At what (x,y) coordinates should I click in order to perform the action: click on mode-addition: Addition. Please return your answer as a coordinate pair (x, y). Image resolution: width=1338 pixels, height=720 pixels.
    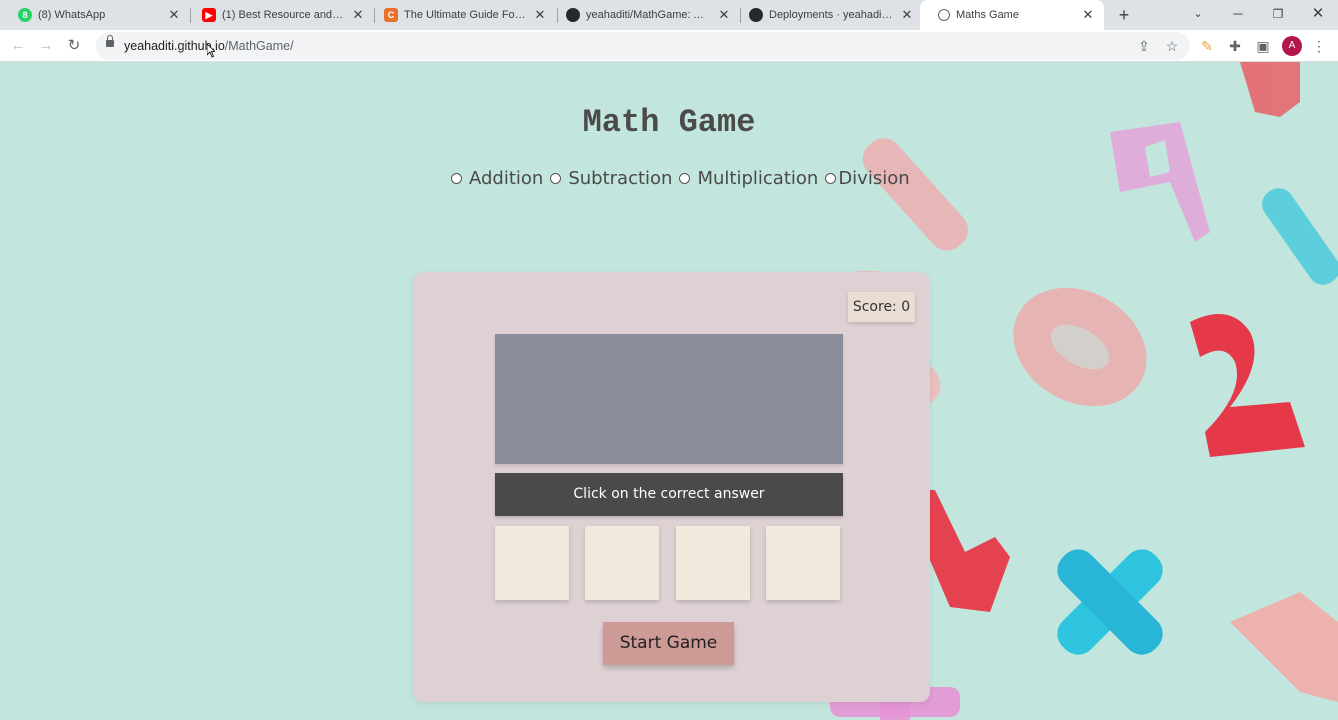
    Looking at the image, I should click on (497, 178).